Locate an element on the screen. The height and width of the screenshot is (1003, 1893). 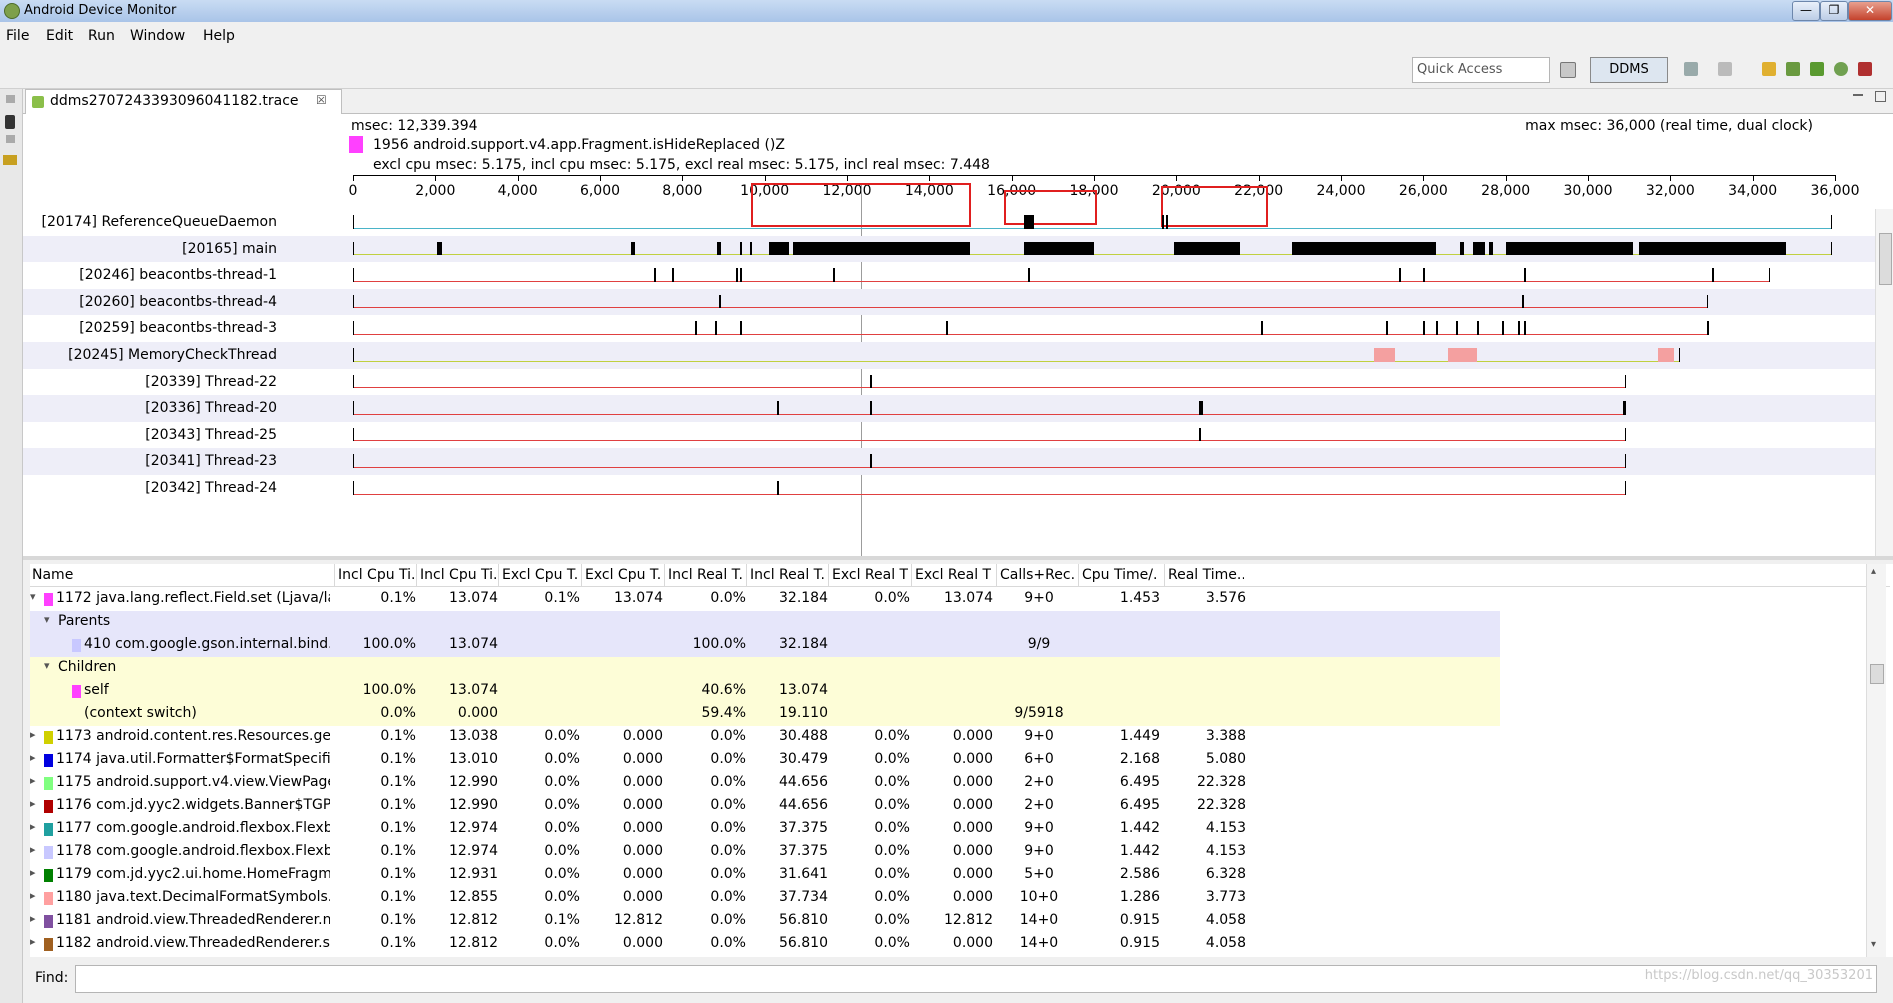
timeline-scrollbar is located at coordinates (1884, 382).